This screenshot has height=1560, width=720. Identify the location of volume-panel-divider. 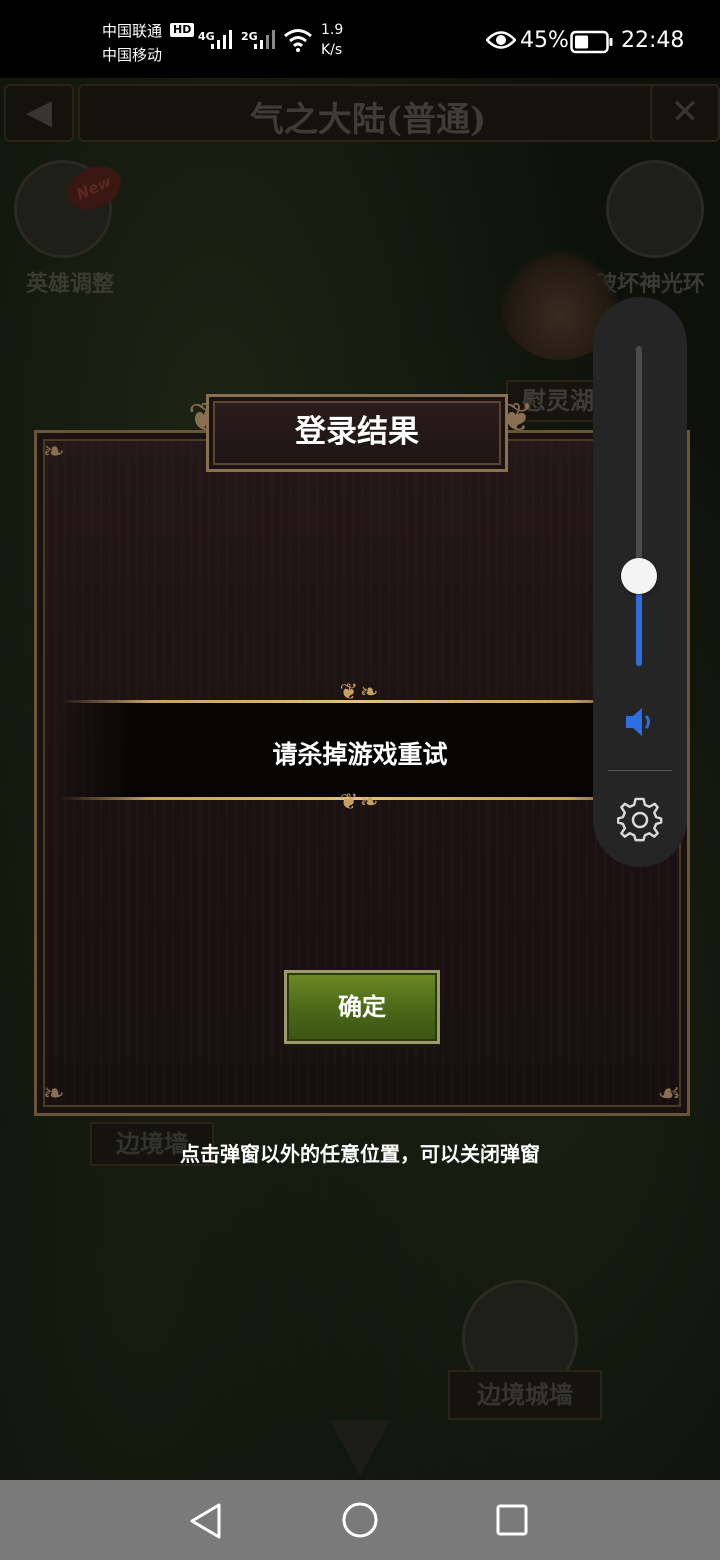
(640, 770).